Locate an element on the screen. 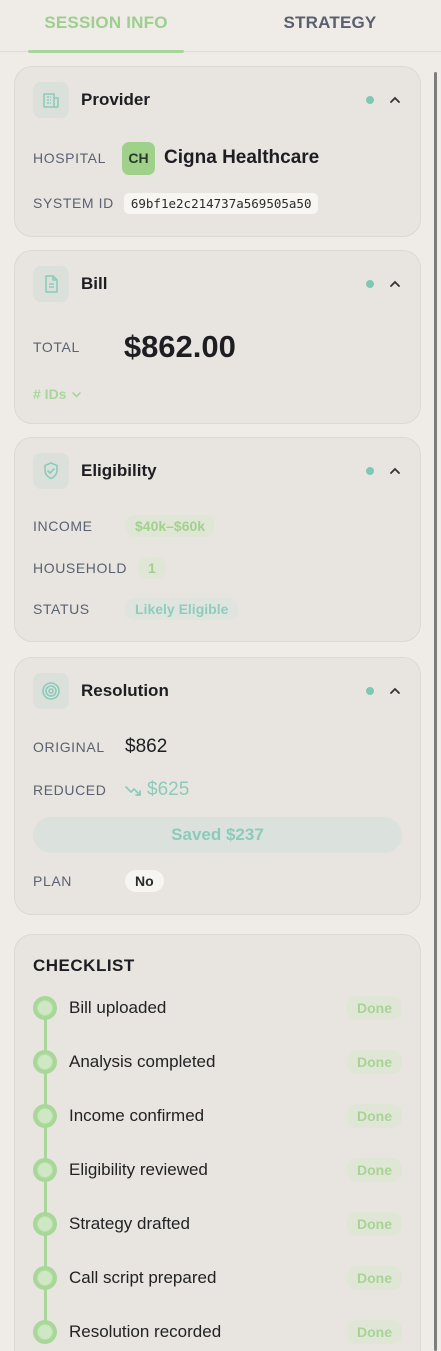  checklist-item: Resolution recorded Done is located at coordinates (217, 1332).